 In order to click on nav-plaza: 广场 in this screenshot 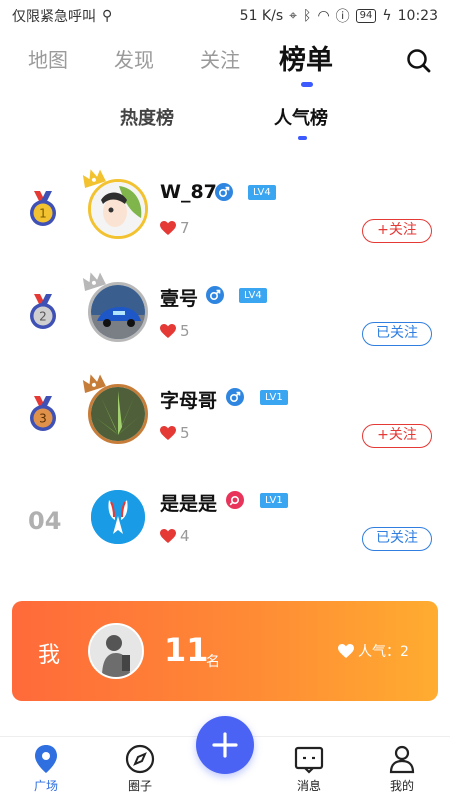, I will do `click(46, 768)`.